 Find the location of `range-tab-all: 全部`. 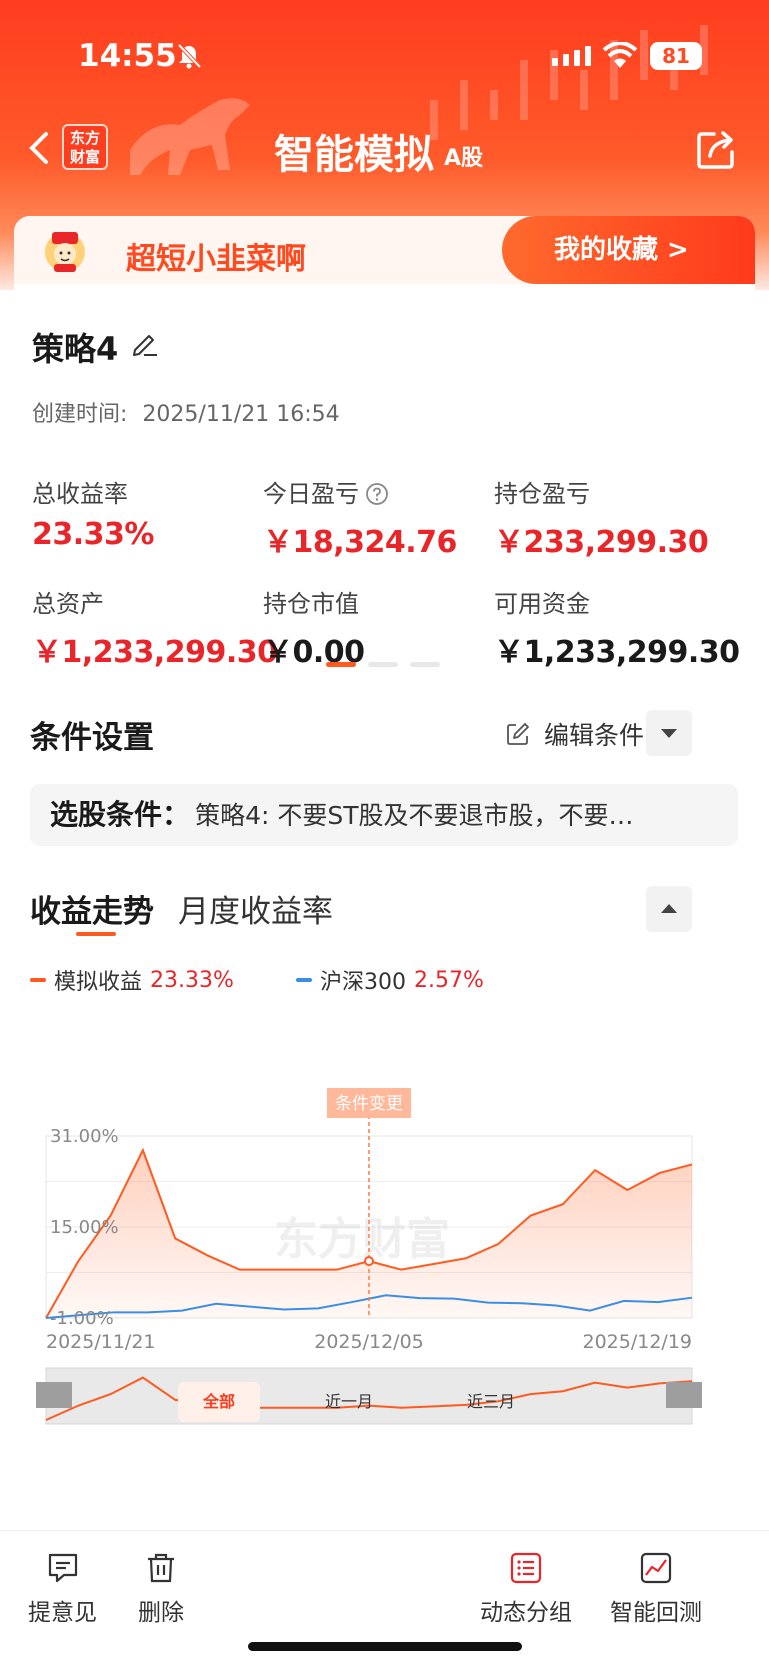

range-tab-all: 全部 is located at coordinates (219, 1402).